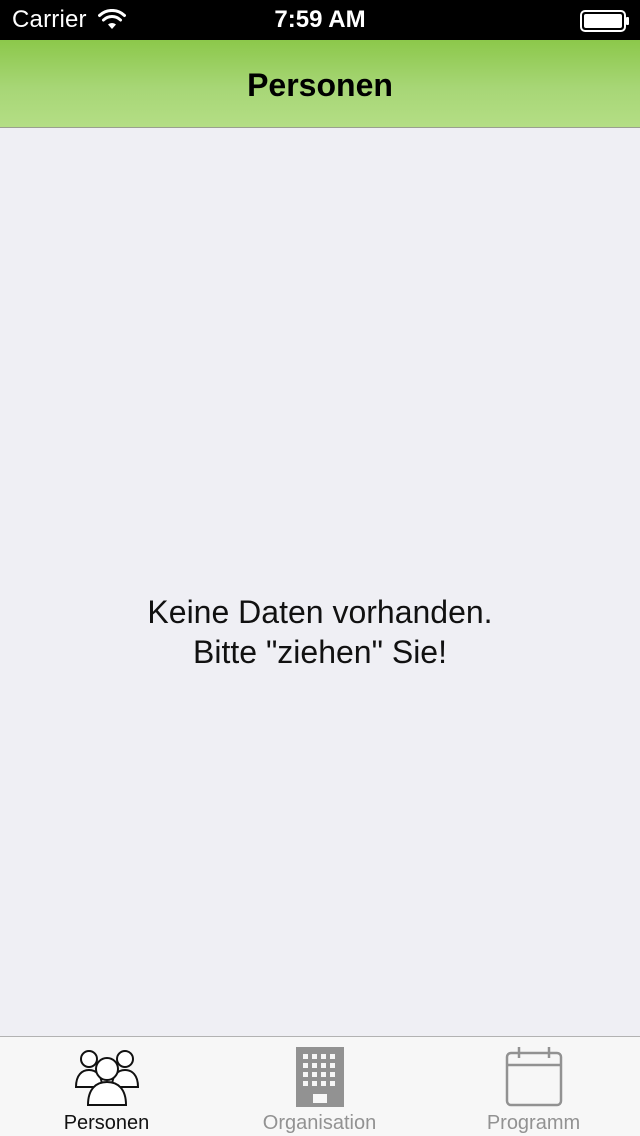  I want to click on battery-icon, so click(604, 21).